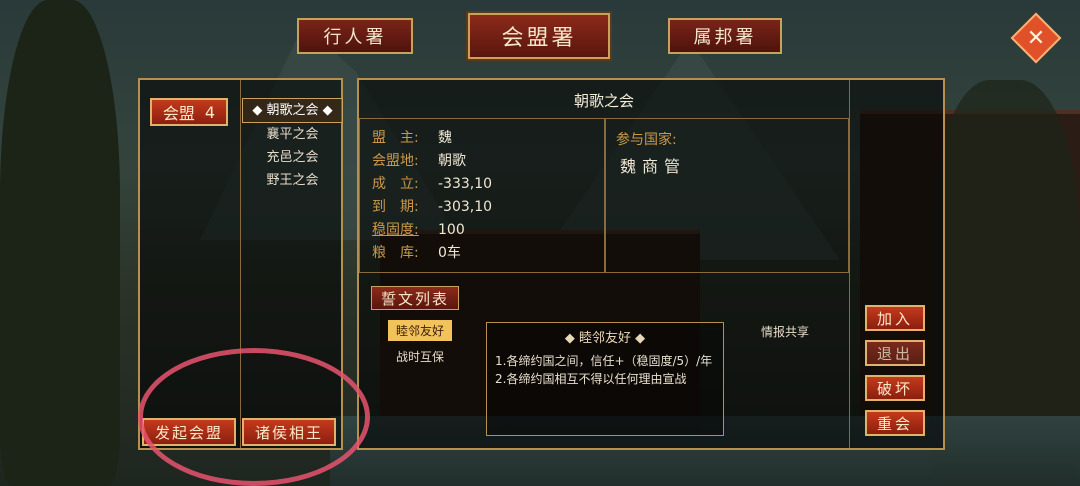  I want to click on tab-envoy-office: 行人署, so click(355, 36).